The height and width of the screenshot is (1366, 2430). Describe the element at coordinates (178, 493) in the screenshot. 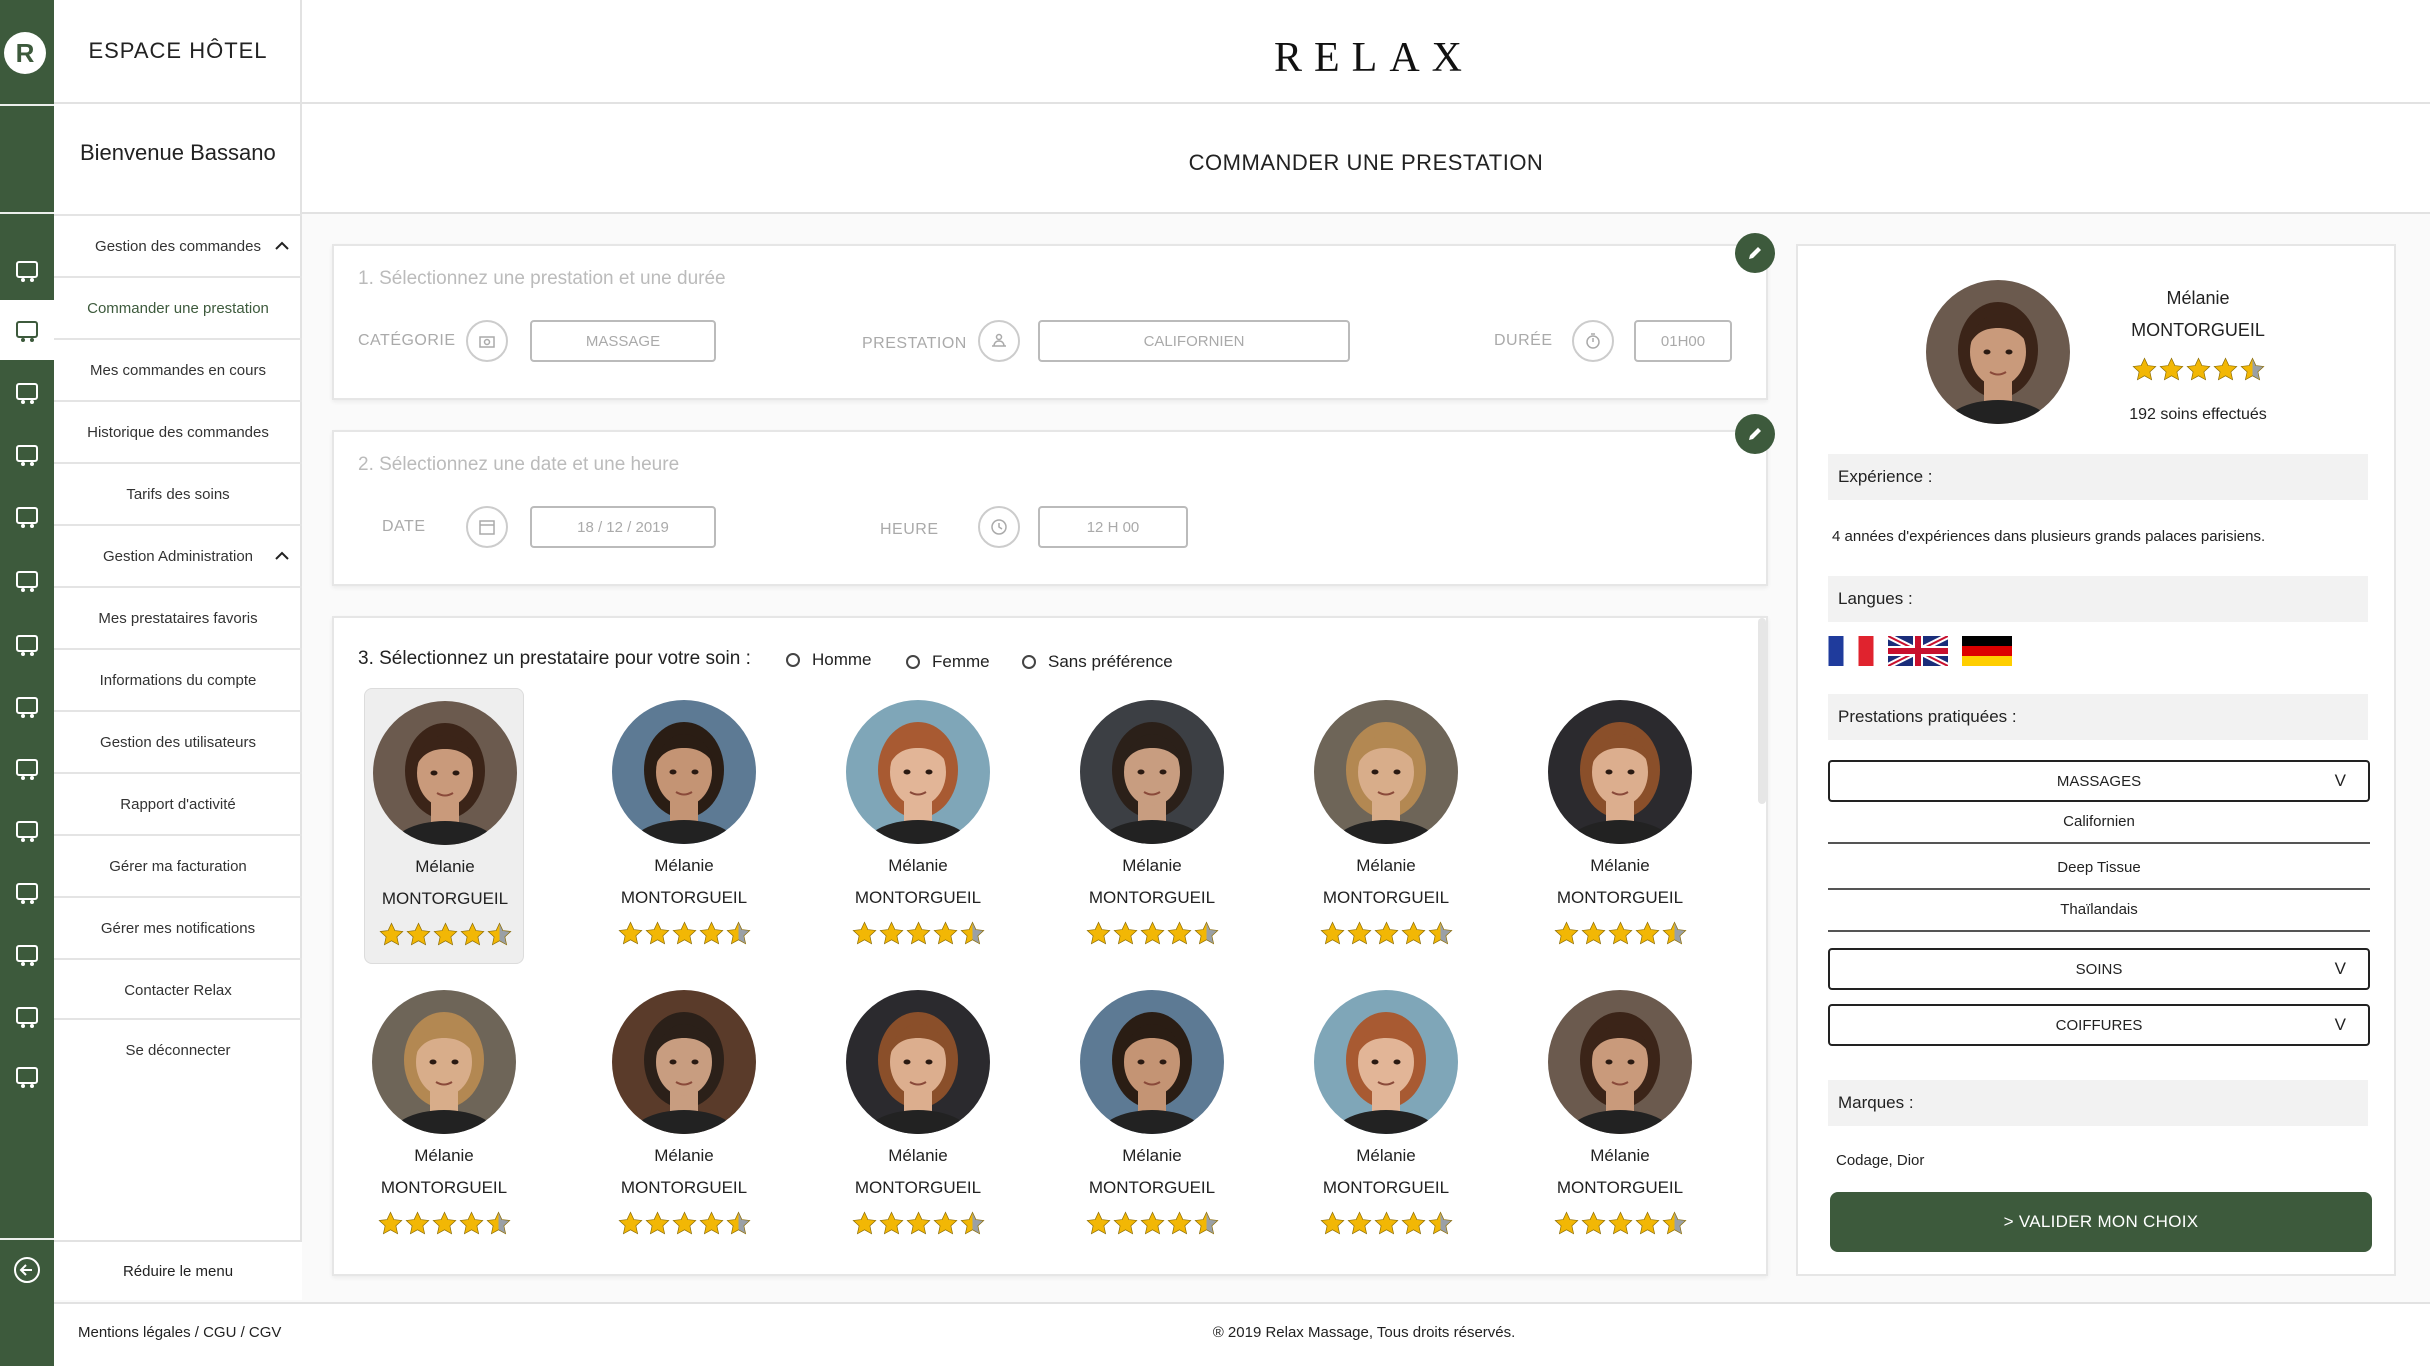

I see `sidebar-item-5: Tarifs des soins` at that location.